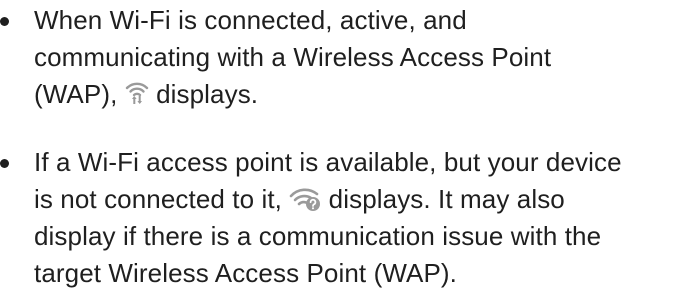 The width and height of the screenshot is (681, 292). I want to click on wifi-available-question-icon, so click(305, 199).